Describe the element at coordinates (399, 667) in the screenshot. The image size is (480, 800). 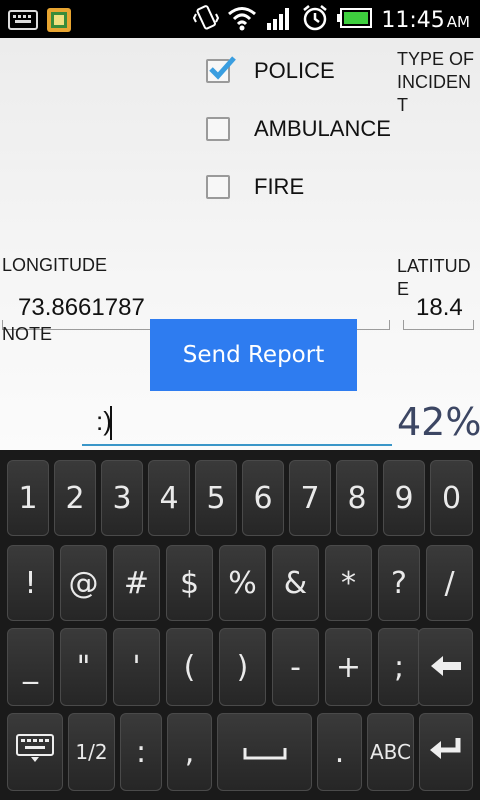
I see `key-semicolon: ;` at that location.